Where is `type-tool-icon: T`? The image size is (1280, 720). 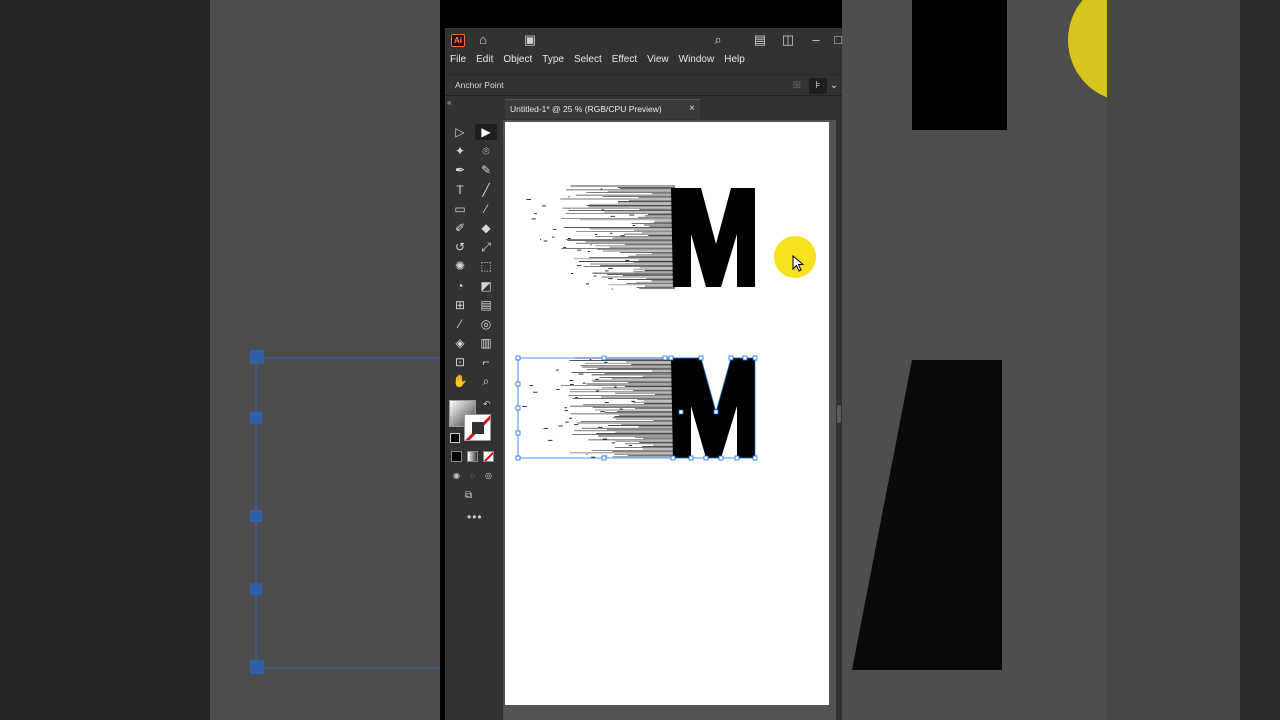 type-tool-icon: T is located at coordinates (460, 190).